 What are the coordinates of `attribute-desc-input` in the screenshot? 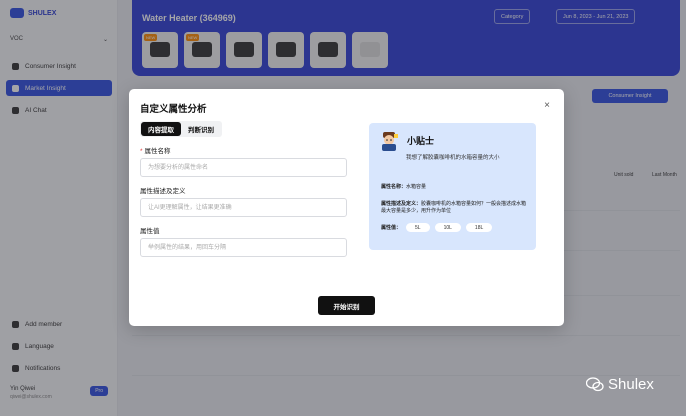 It's located at (243, 207).